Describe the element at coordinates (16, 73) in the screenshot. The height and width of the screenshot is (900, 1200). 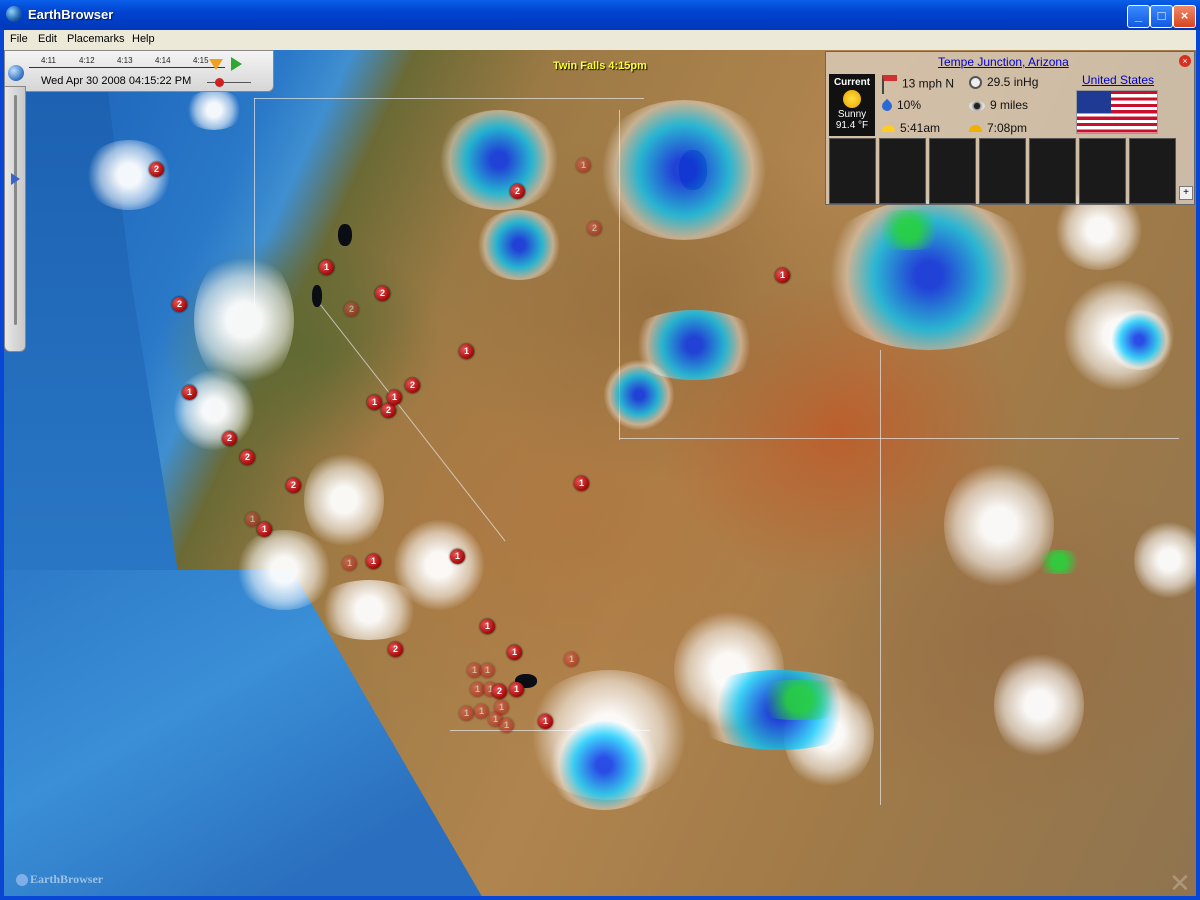
I see `navigation-globe-icon` at that location.